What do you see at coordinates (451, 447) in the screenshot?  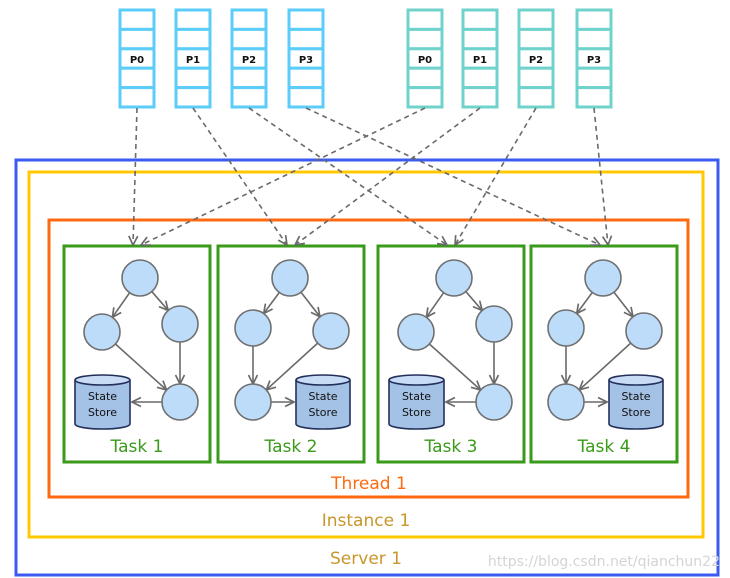 I see `task-label: Task 3` at bounding box center [451, 447].